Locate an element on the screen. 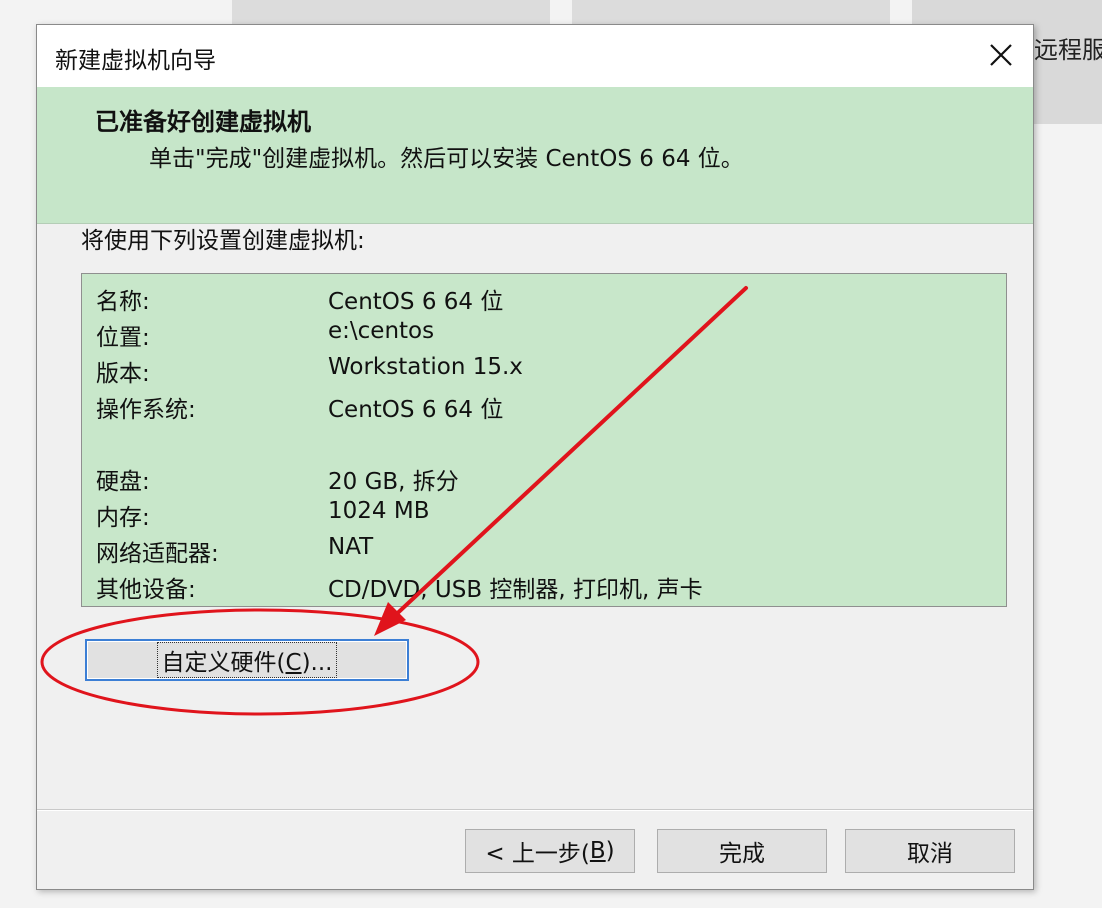  setting-key: 其他设备: is located at coordinates (146, 590).